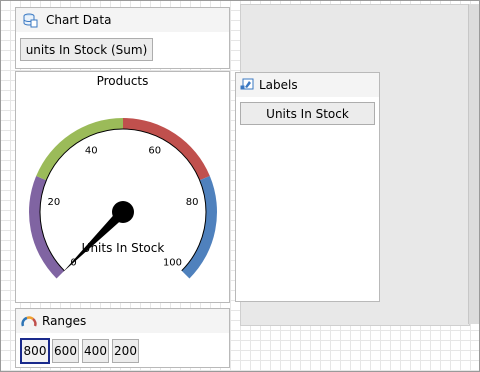  Describe the element at coordinates (192, 202) in the screenshot. I see `gauge-tick-label-80: 80` at that location.